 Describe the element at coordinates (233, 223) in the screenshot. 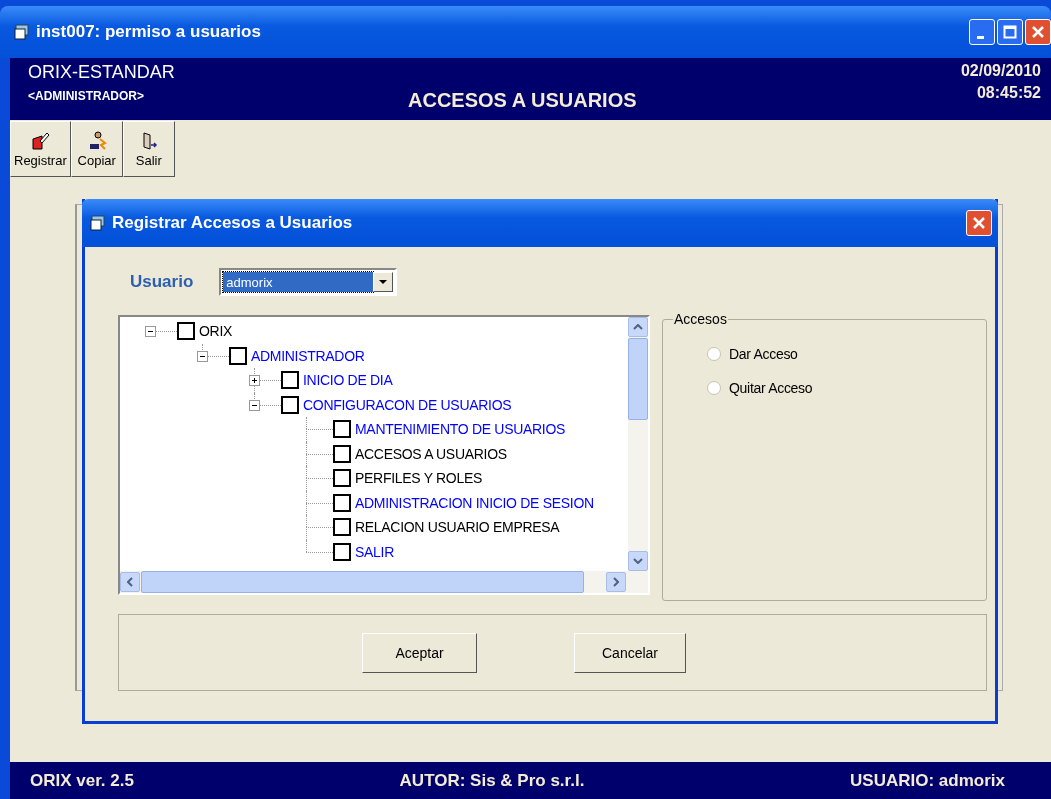

I see `dialog-title: Registrar Accesos a Usuarios` at that location.